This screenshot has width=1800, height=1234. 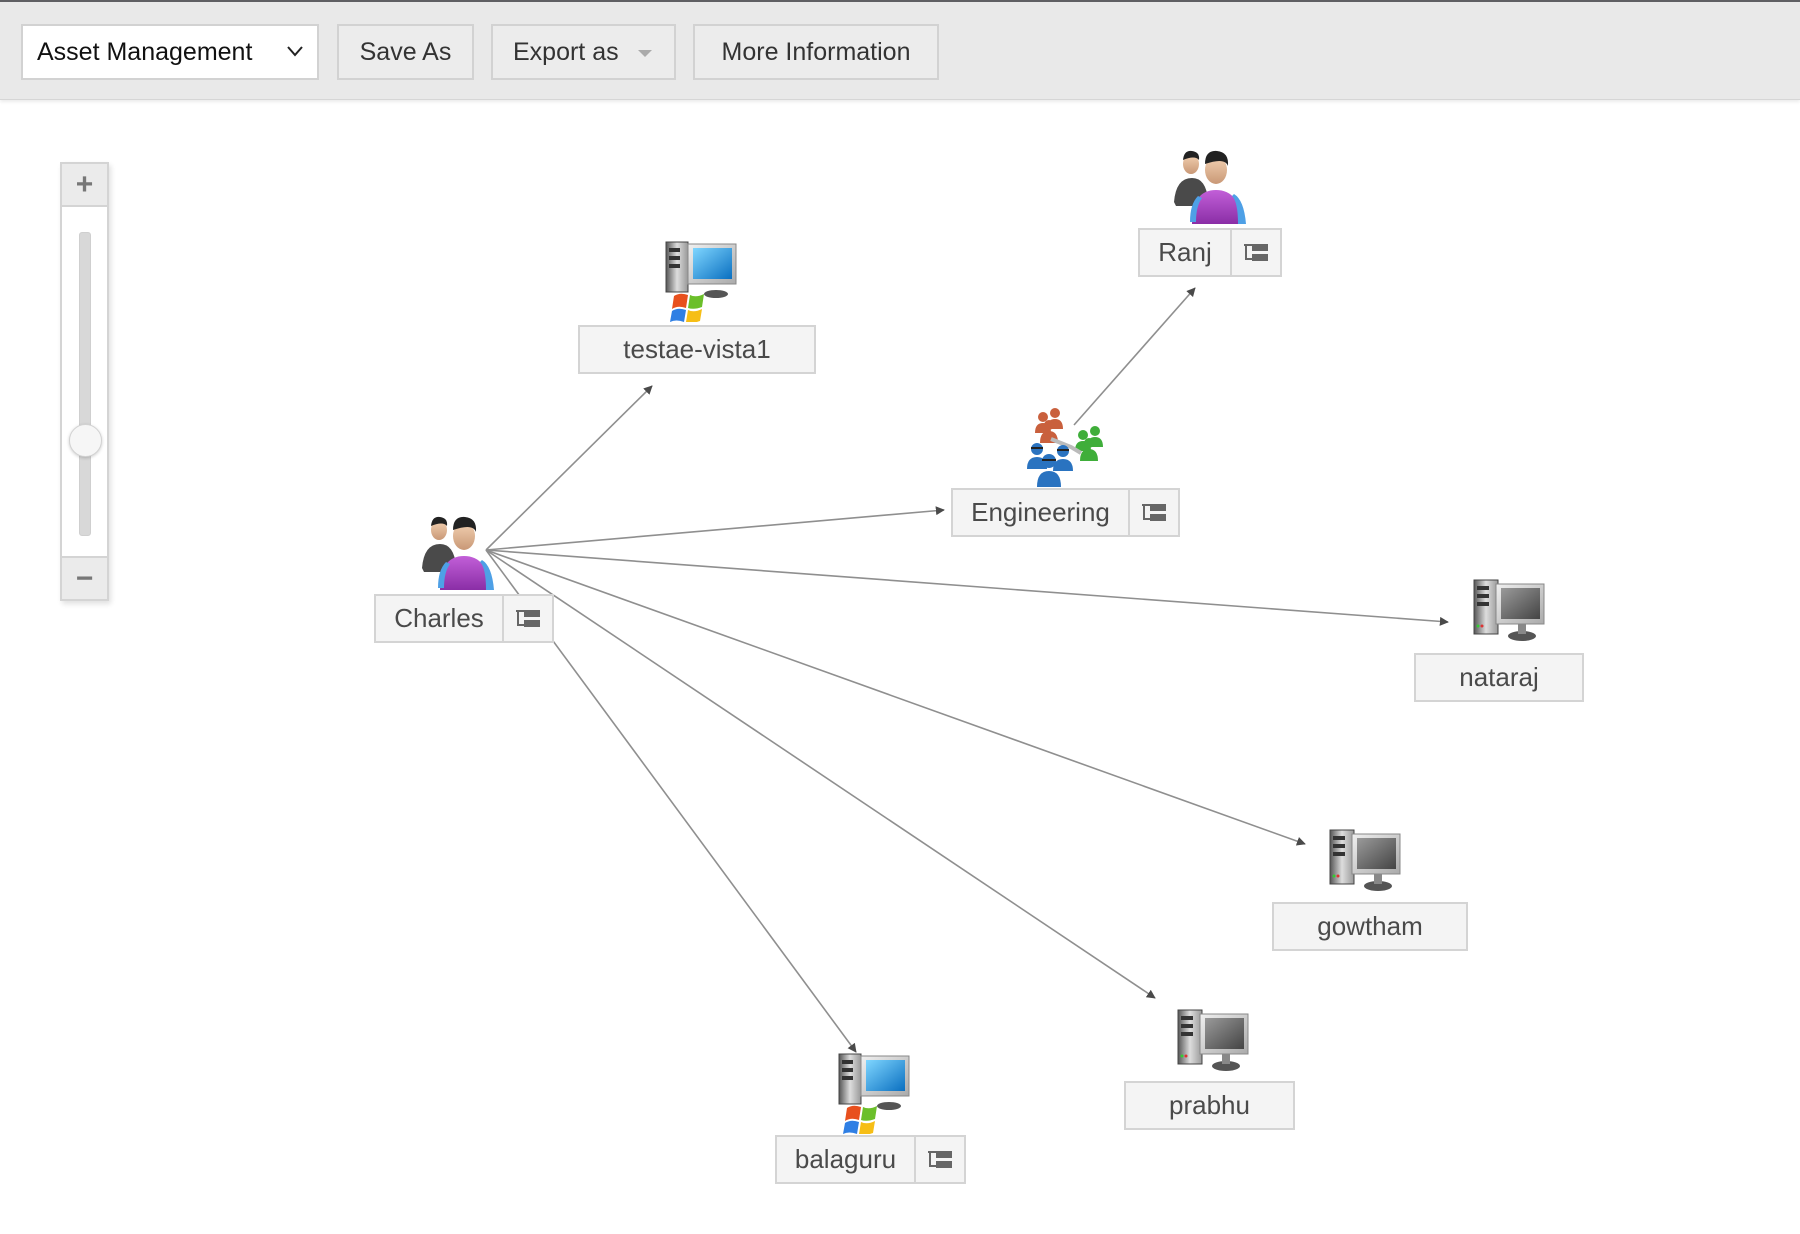 I want to click on node-name: Charles, so click(x=439, y=618).